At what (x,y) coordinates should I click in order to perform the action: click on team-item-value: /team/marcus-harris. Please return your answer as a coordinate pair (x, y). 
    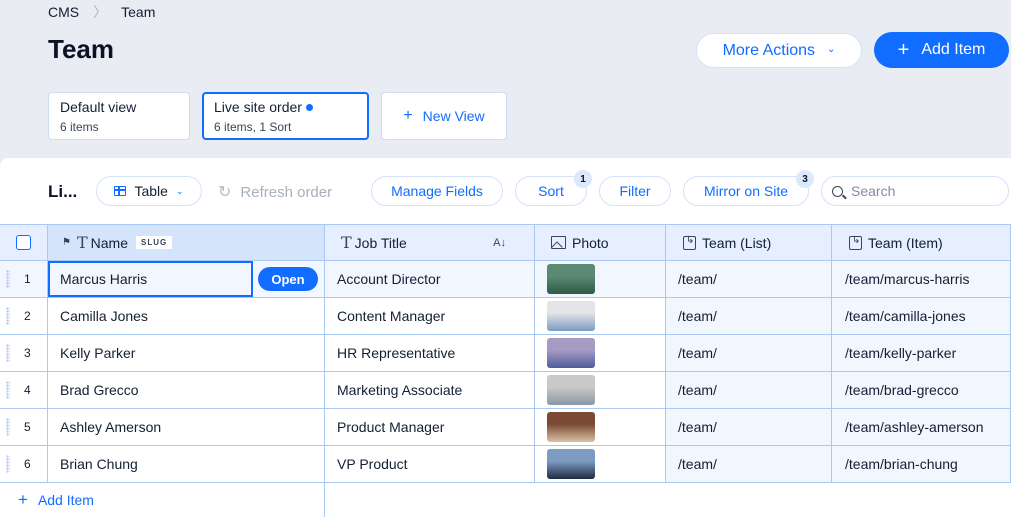
    Looking at the image, I should click on (907, 279).